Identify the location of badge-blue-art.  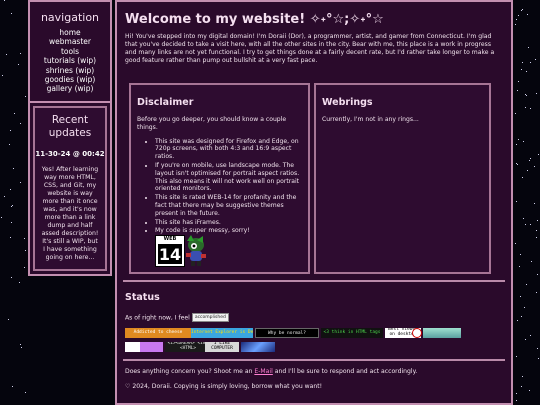
(258, 347).